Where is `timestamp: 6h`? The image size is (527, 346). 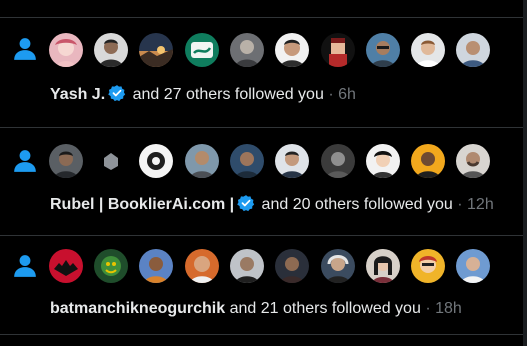 timestamp: 6h is located at coordinates (347, 94).